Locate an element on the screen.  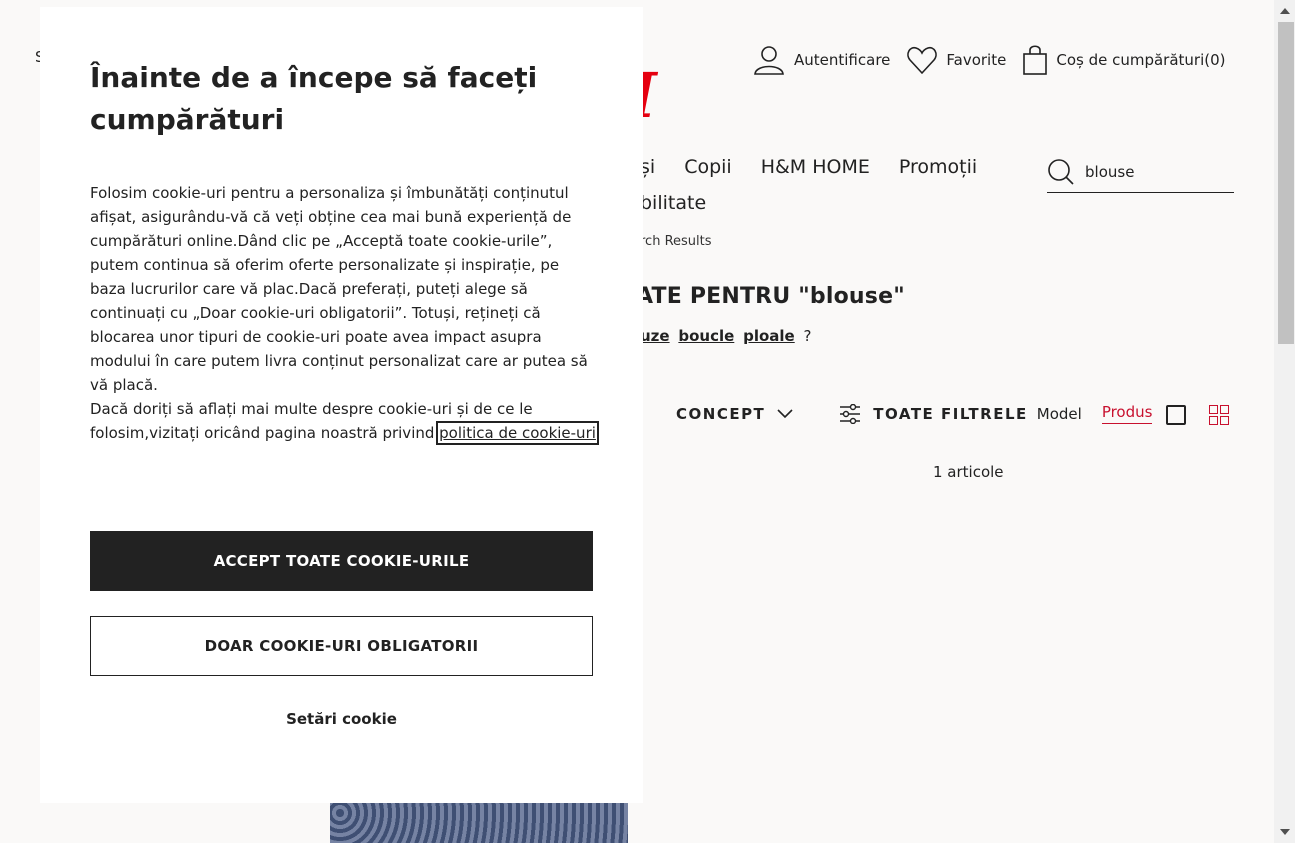
filter-bar: CONCEPT TOATE FILTRELE Model Produs is located at coordinates (914, 413).